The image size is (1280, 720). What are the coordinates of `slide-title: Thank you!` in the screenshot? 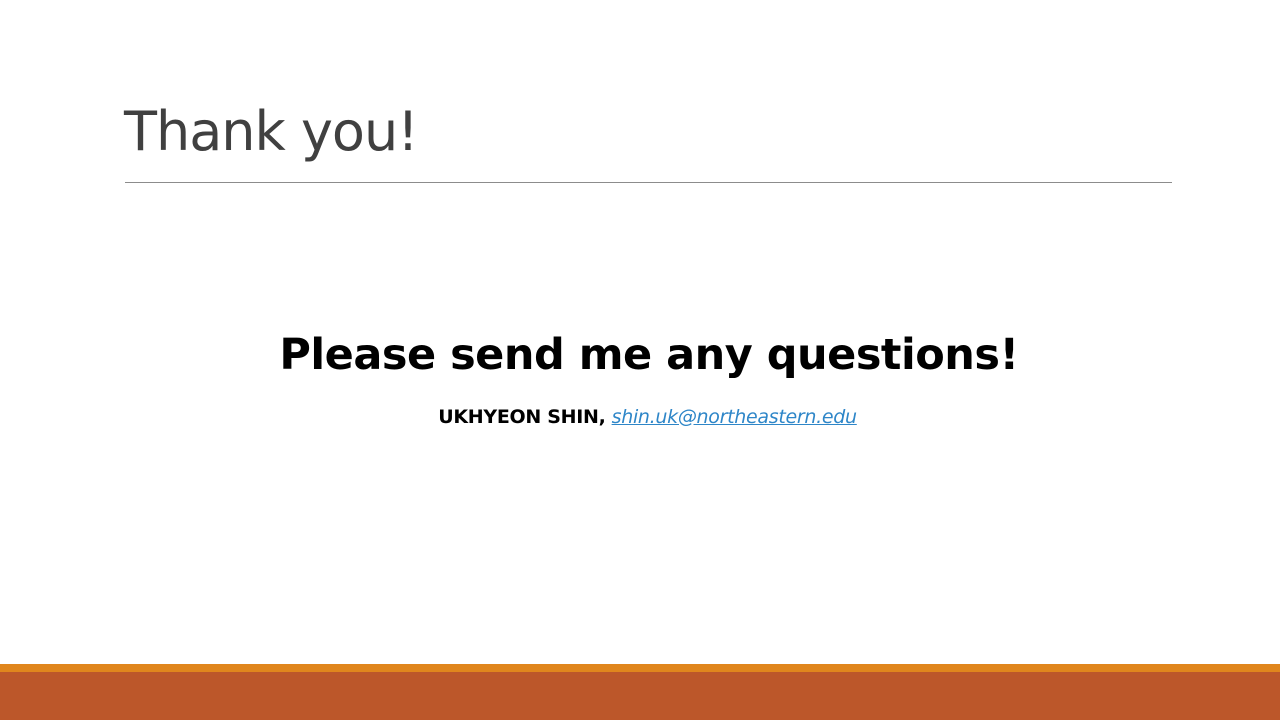 It's located at (271, 131).